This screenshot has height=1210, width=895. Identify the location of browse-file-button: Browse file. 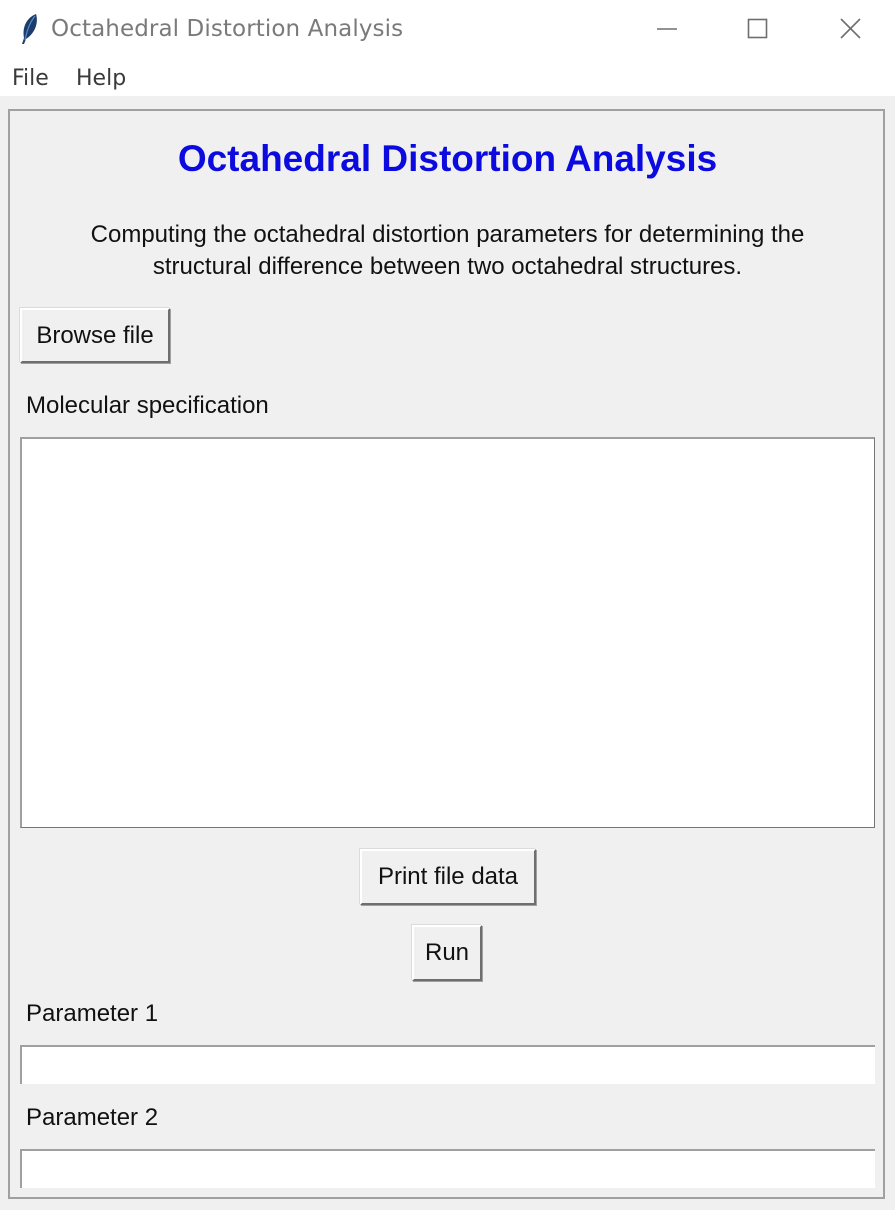
(95, 335).